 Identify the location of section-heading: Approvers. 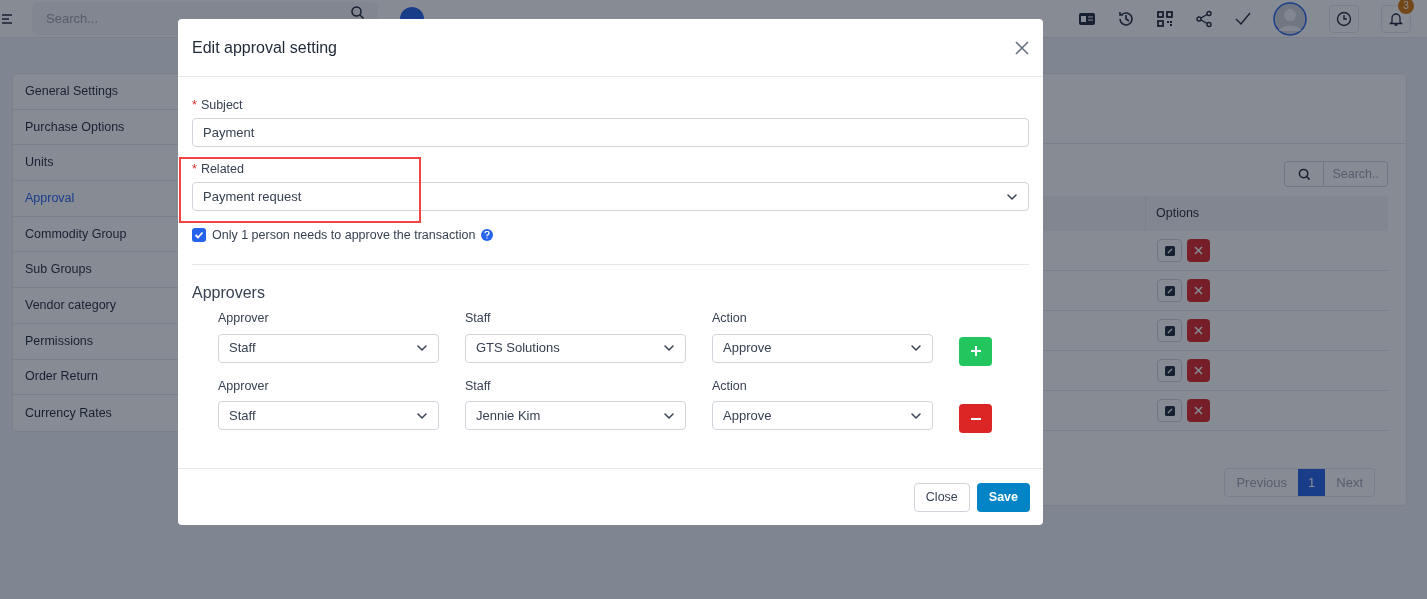
(229, 292).